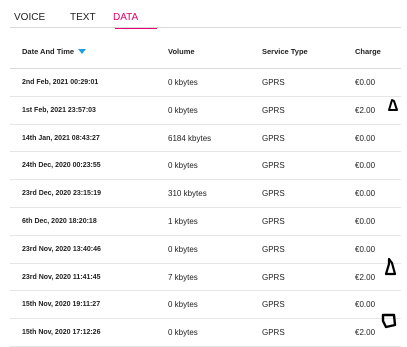 This screenshot has height=347, width=407. I want to click on tab-data: DATA, so click(125, 19).